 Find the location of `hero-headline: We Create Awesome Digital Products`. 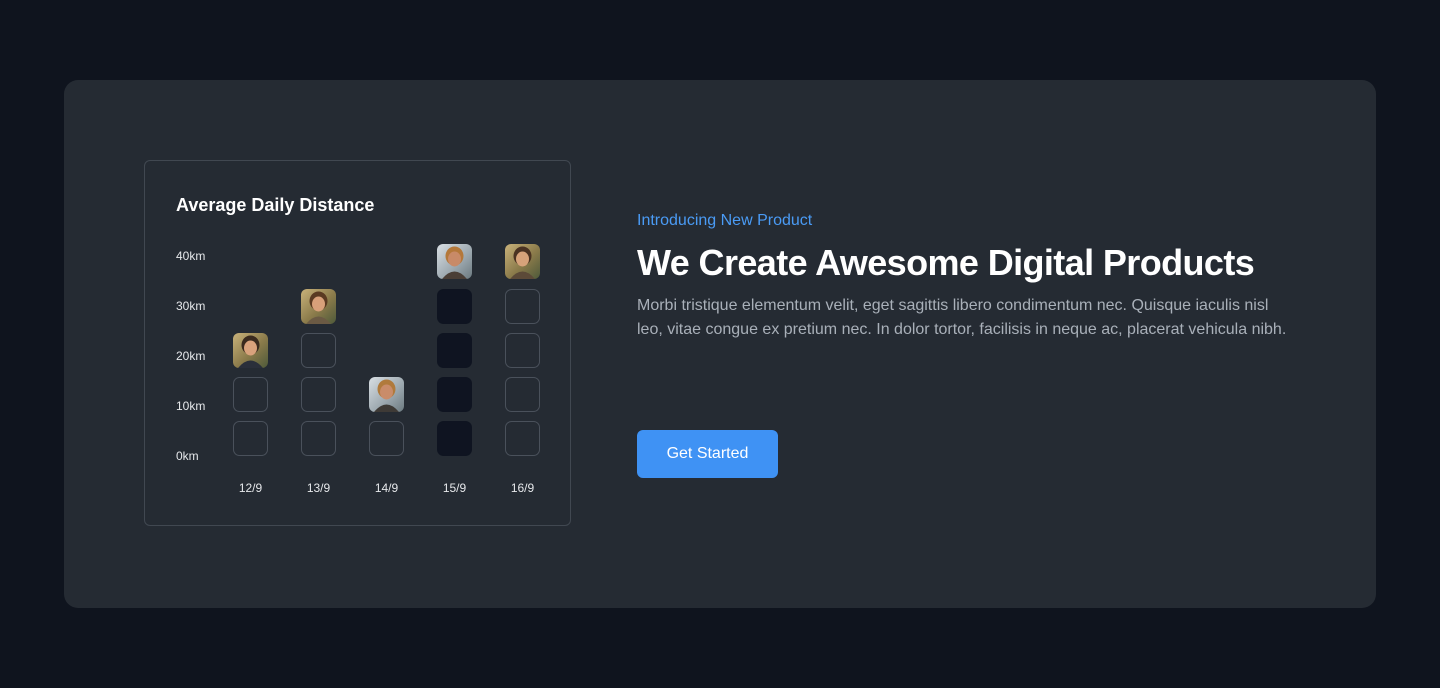

hero-headline: We Create Awesome Digital Products is located at coordinates (946, 262).